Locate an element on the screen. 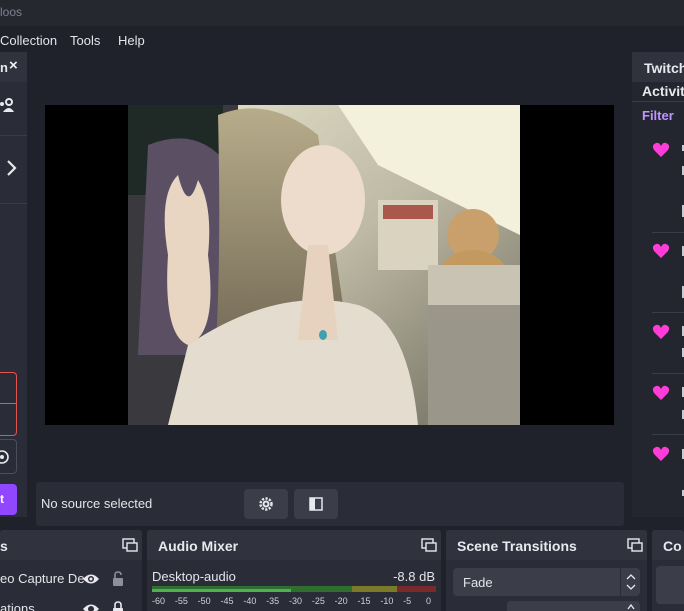  settings-button is located at coordinates (8, 456).